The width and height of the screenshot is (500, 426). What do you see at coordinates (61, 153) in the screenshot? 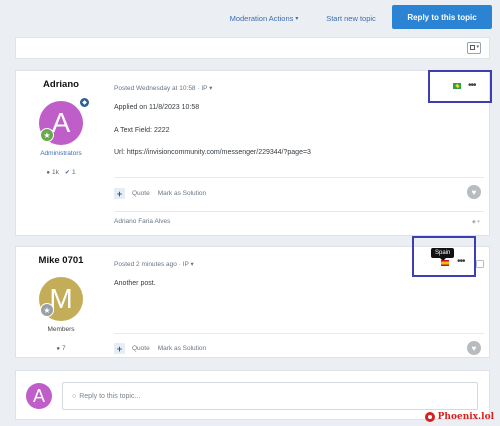
I see `user-group: Administrators` at bounding box center [61, 153].